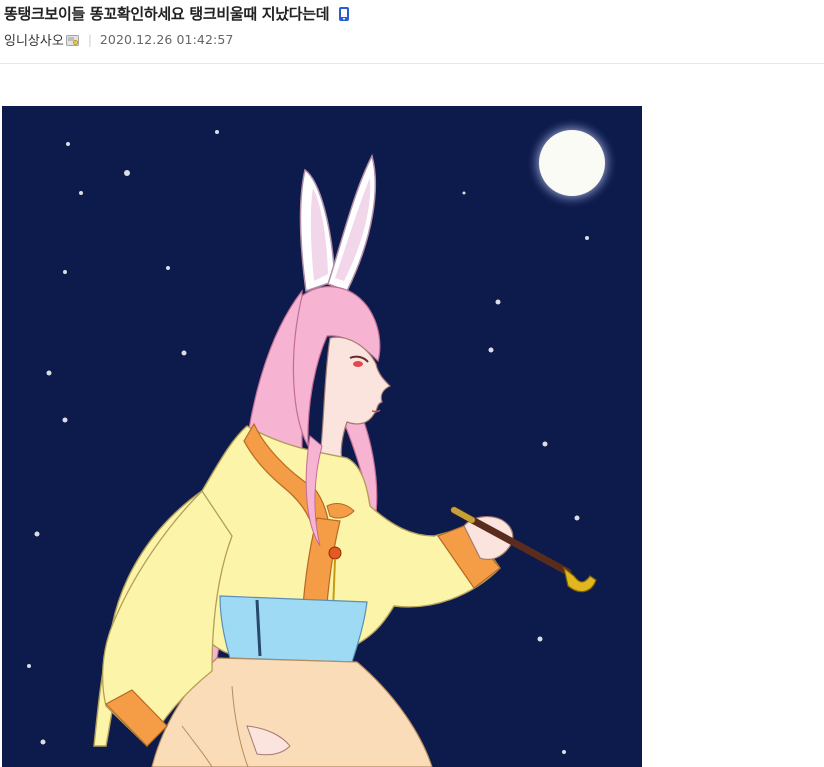 Image resolution: width=824 pixels, height=767 pixels. I want to click on title-row: 똥탱크보이들 똥꼬확인하세요 탱크비울때 지났다는데, so click(177, 13).